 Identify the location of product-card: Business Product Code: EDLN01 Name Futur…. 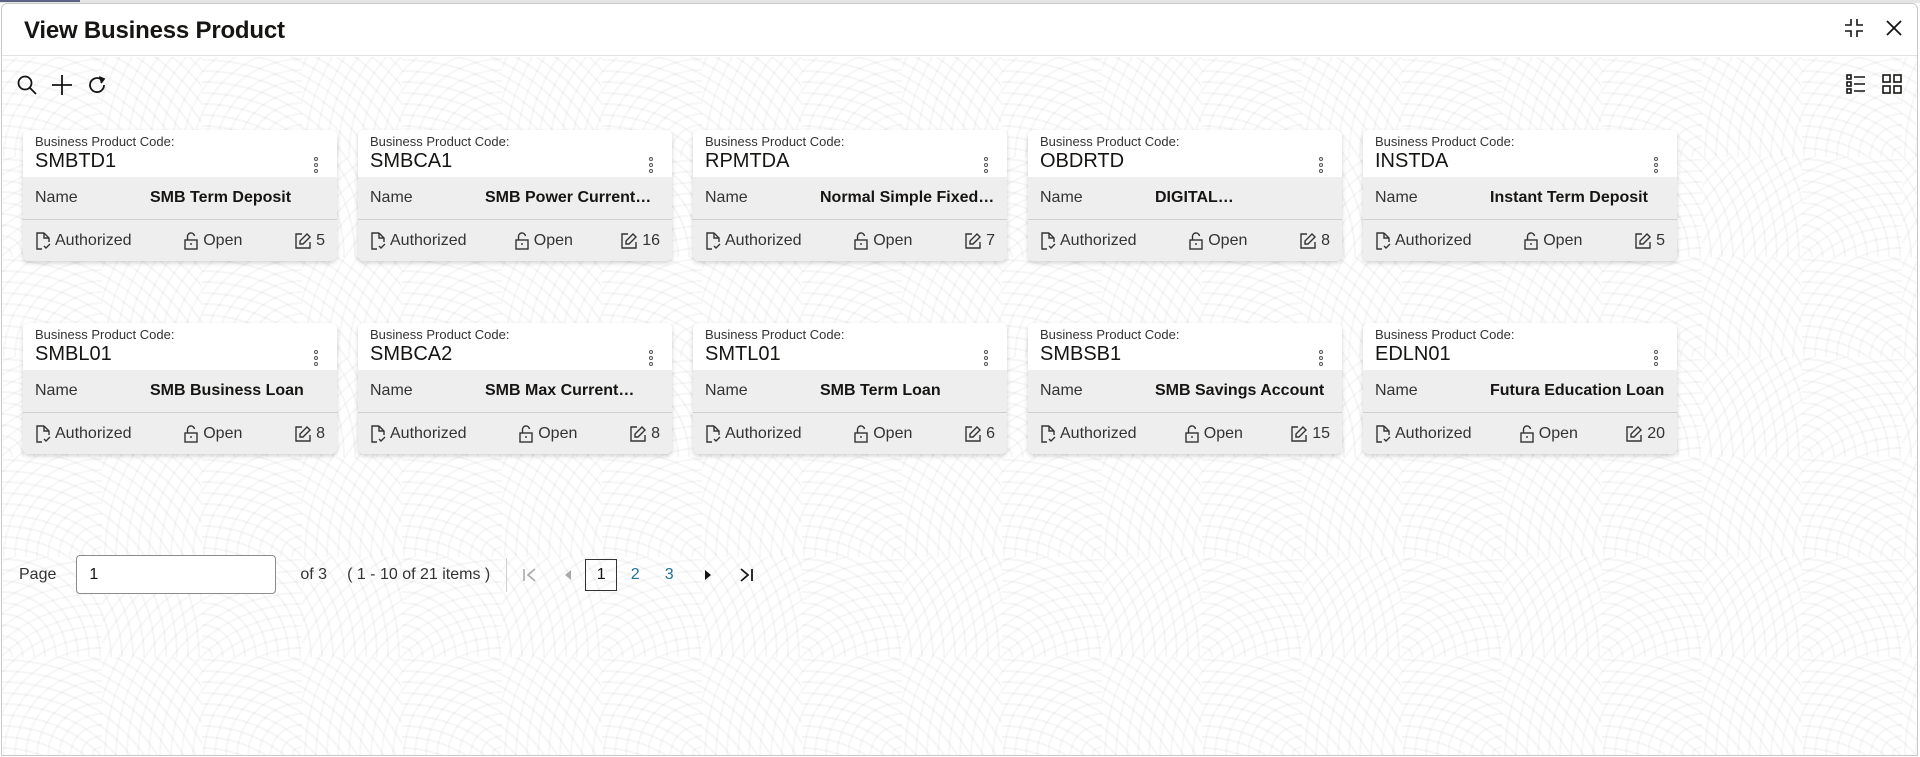
(1520, 388).